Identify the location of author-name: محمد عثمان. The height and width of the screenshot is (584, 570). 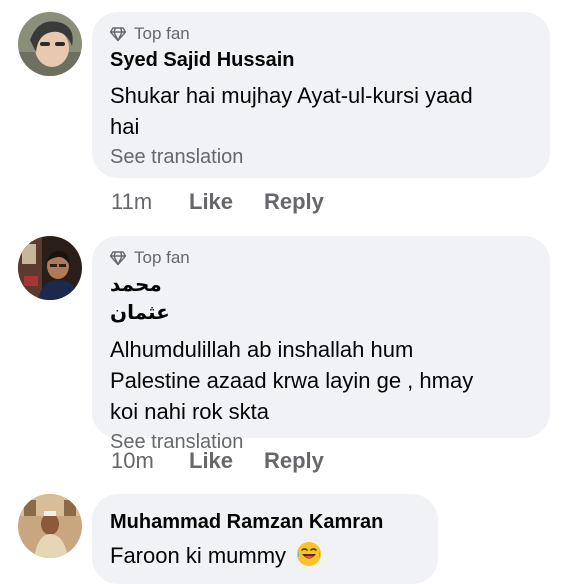
(165, 298).